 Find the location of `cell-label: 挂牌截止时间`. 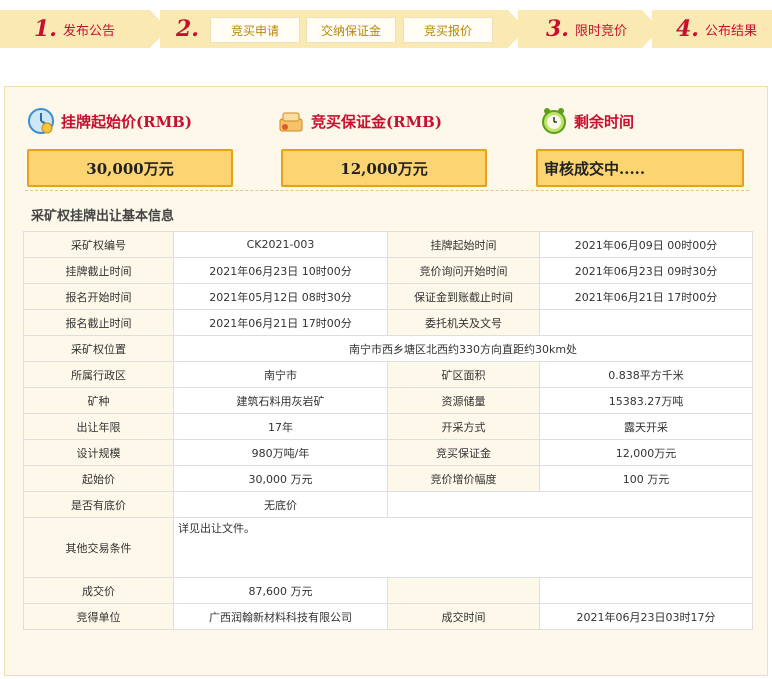

cell-label: 挂牌截止时间 is located at coordinates (98, 270).